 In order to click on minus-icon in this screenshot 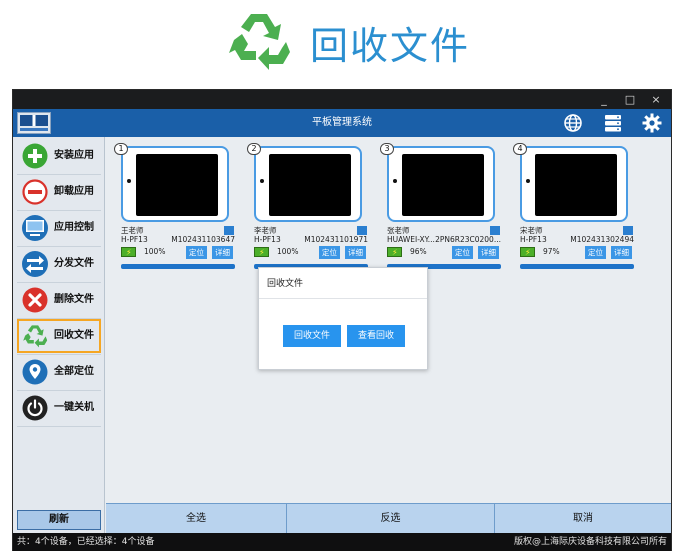, I will do `click(35, 192)`.